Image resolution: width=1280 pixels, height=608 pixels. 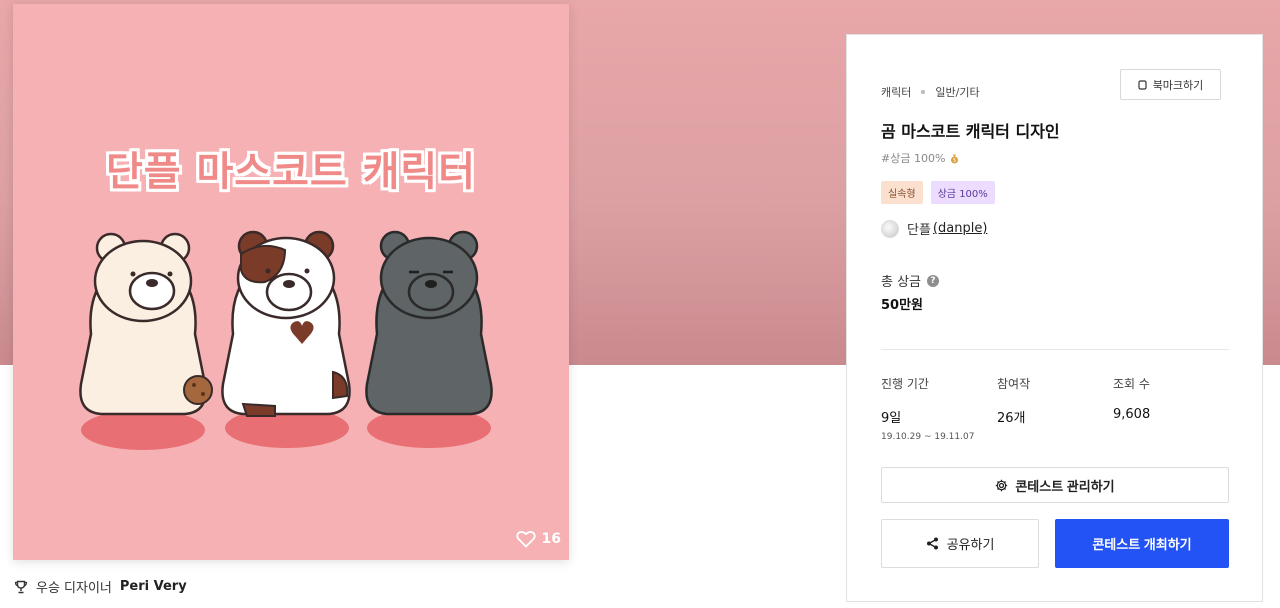 I want to click on money-bag-icon: $, so click(x=955, y=158).